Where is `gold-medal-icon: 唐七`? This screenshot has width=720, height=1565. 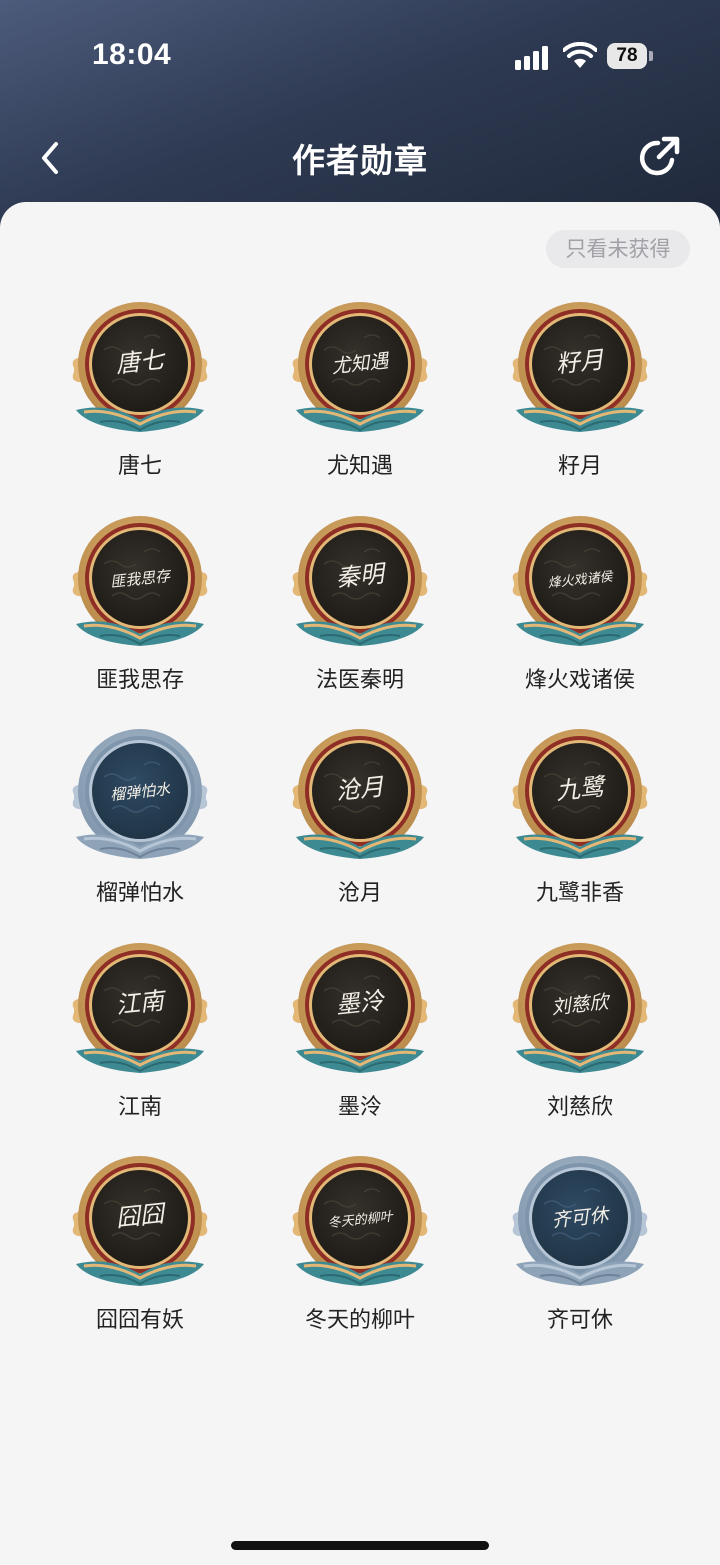
gold-medal-icon: 唐七 is located at coordinates (140, 367).